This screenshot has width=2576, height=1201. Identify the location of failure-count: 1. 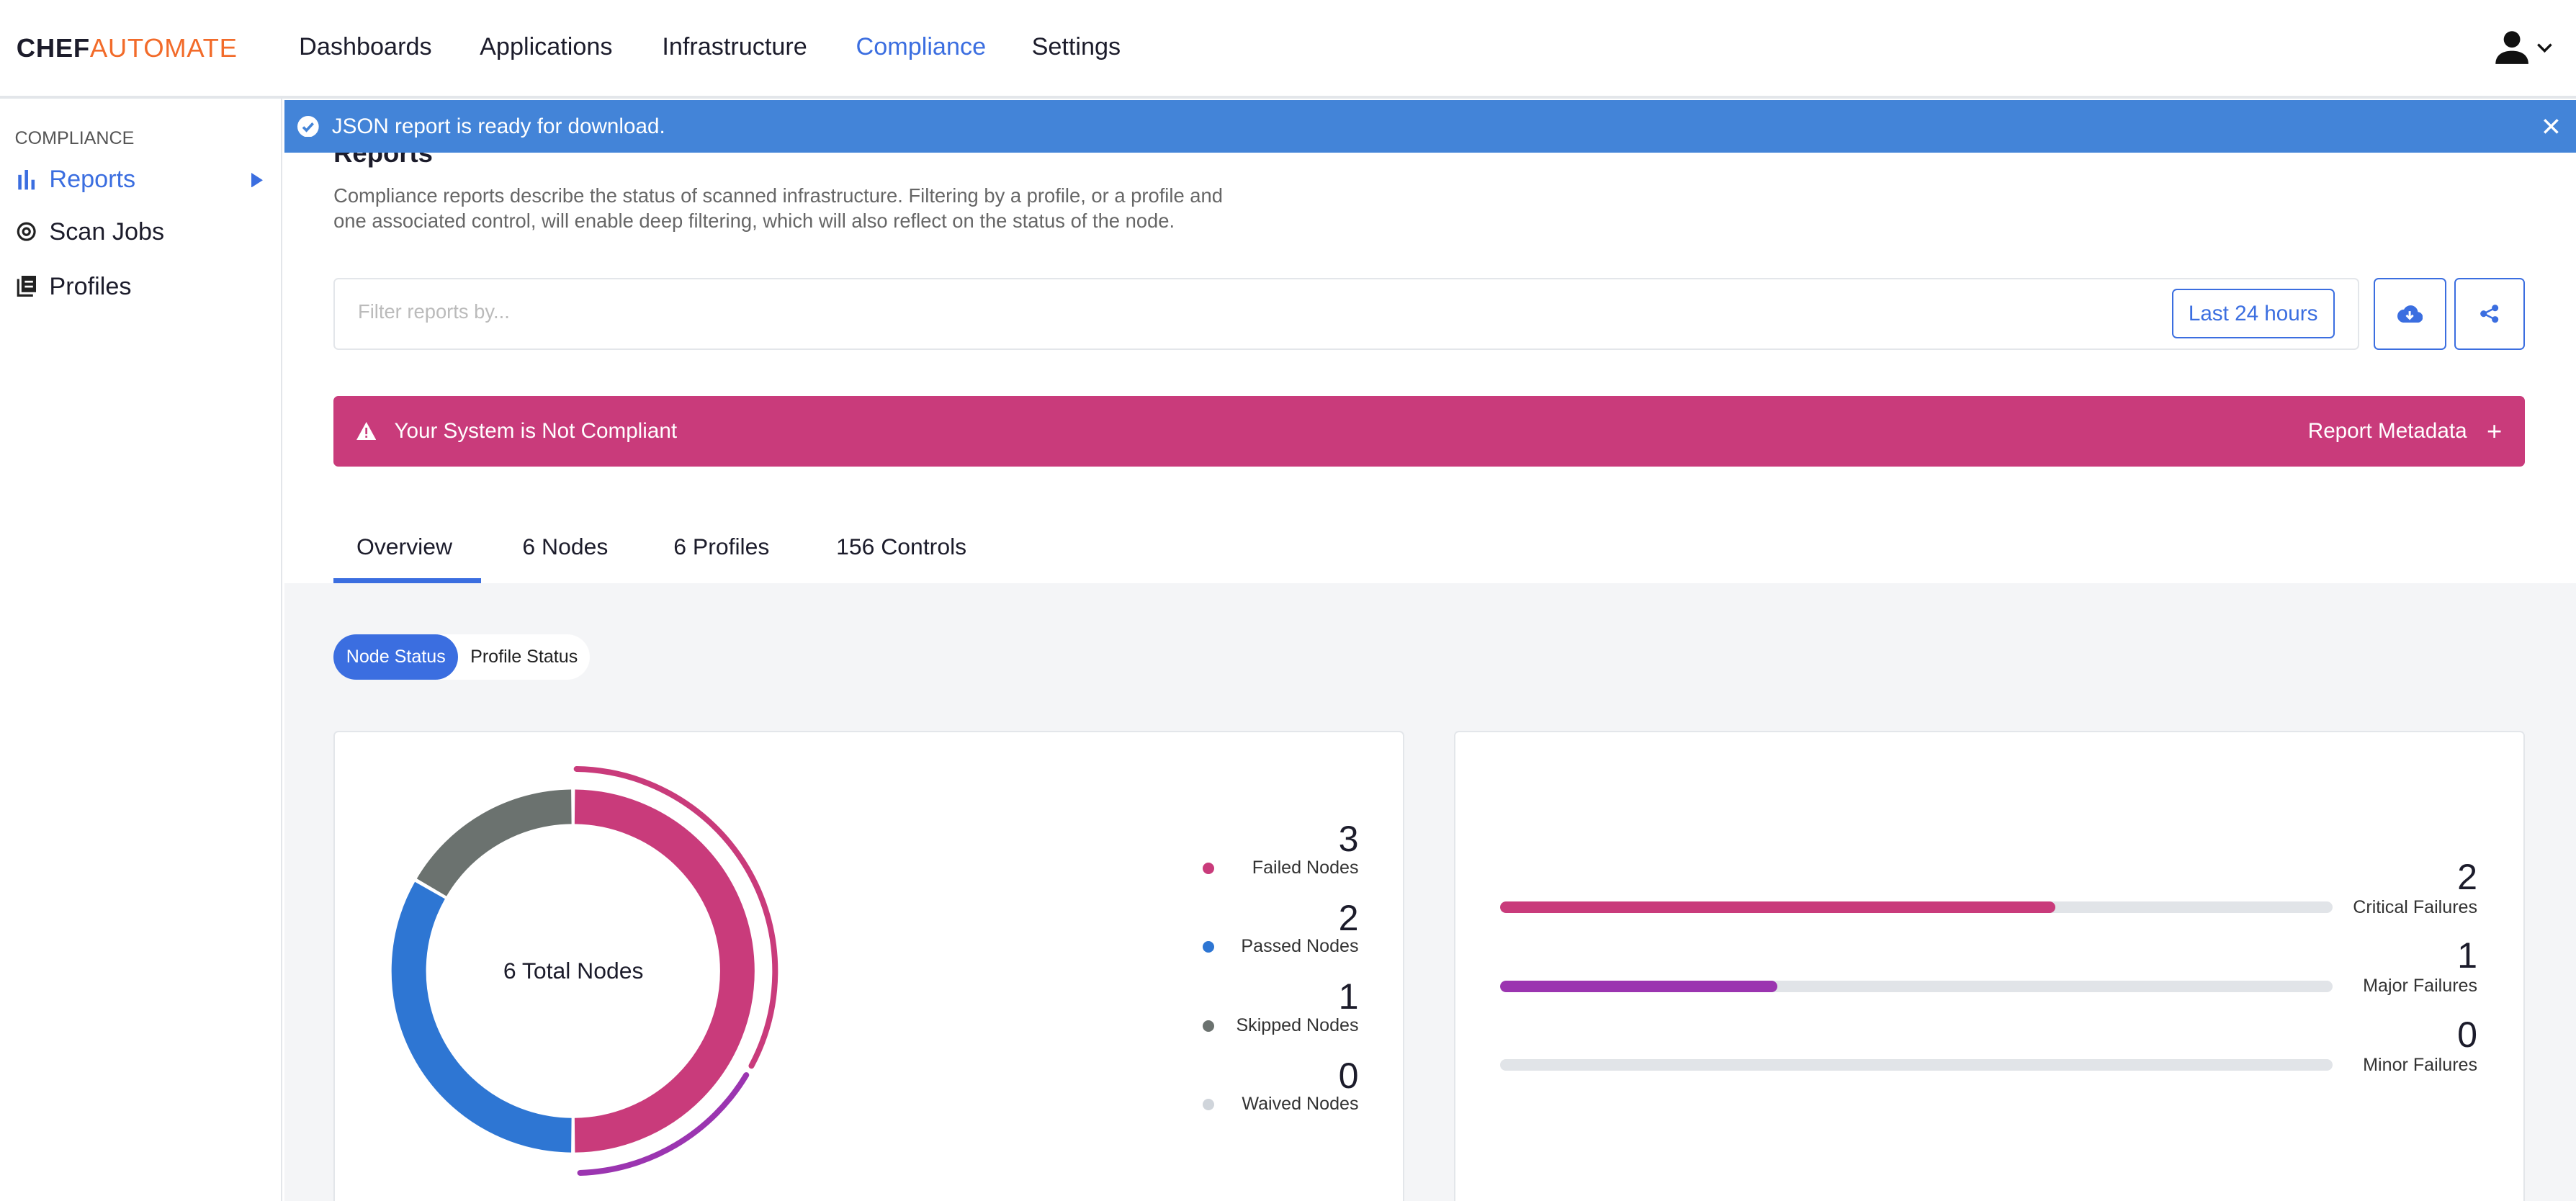
(2467, 955).